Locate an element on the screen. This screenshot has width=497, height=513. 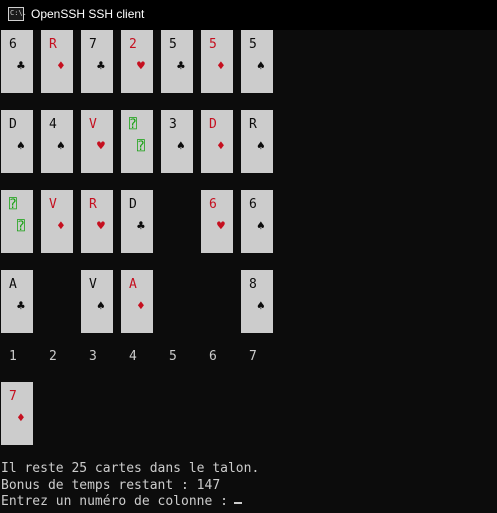
column-label: 7 is located at coordinates (253, 356).